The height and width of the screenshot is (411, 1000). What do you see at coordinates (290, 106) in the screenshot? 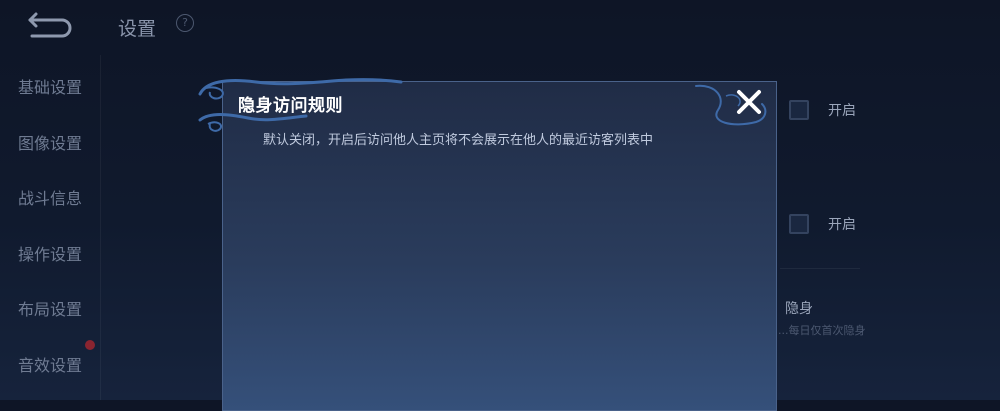
I see `modal-title: 隐身访问规则` at bounding box center [290, 106].